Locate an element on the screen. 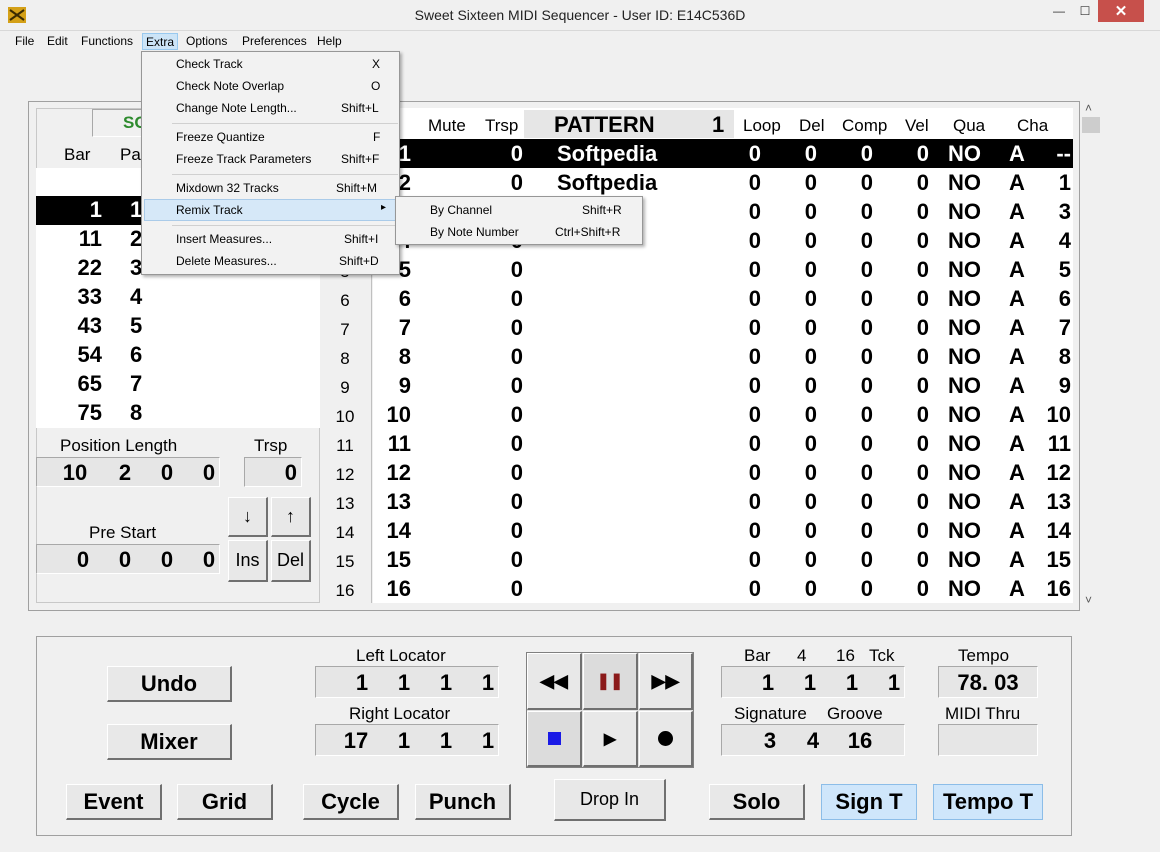 The height and width of the screenshot is (852, 1160). header-trsp: Trsp is located at coordinates (502, 125).